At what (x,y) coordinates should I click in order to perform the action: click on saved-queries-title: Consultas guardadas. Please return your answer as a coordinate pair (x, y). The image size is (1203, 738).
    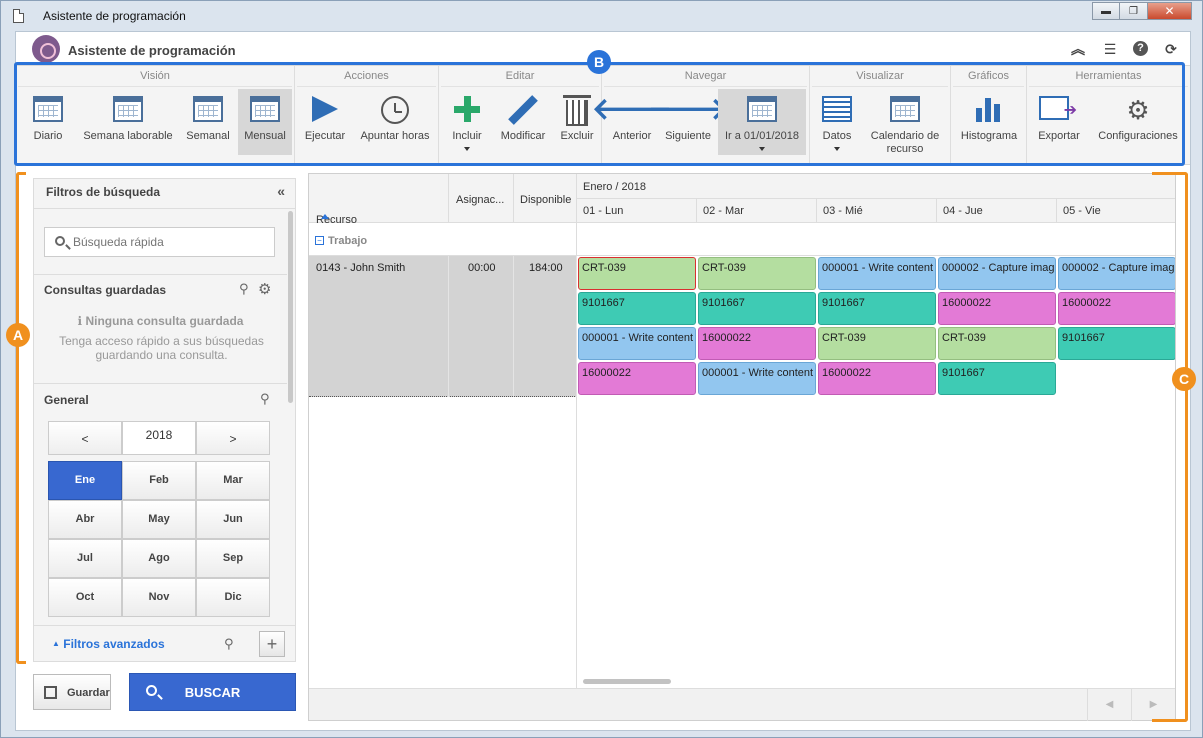
    Looking at the image, I should click on (105, 290).